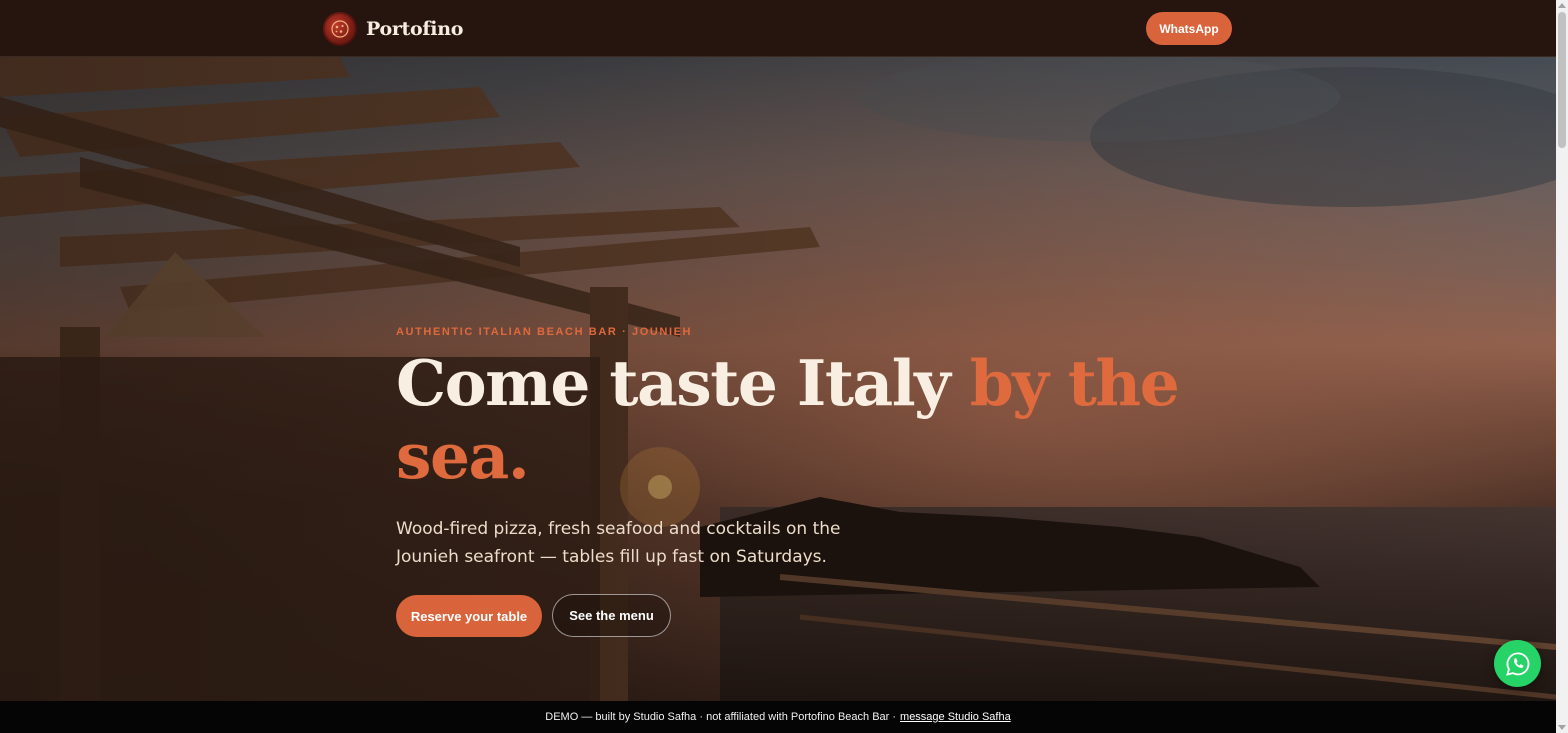 This screenshot has height=733, width=1568. I want to click on top-navbar: Portofino WhatsApp, so click(778, 28).